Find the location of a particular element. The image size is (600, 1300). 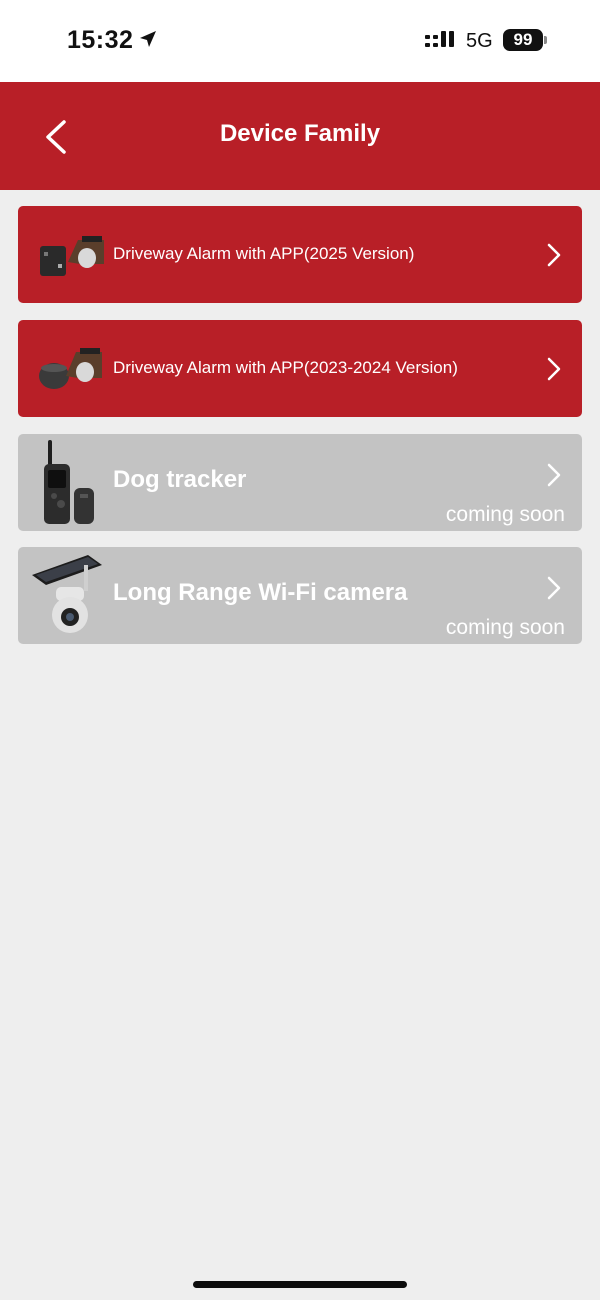

signal-strength-icon is located at coordinates (439, 39).